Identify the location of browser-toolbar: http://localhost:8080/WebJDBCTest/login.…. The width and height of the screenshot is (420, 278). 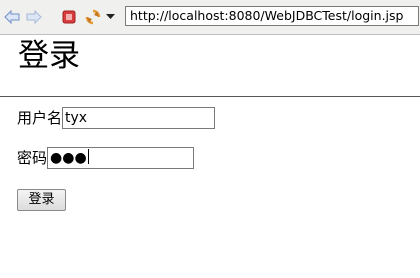
(210, 17).